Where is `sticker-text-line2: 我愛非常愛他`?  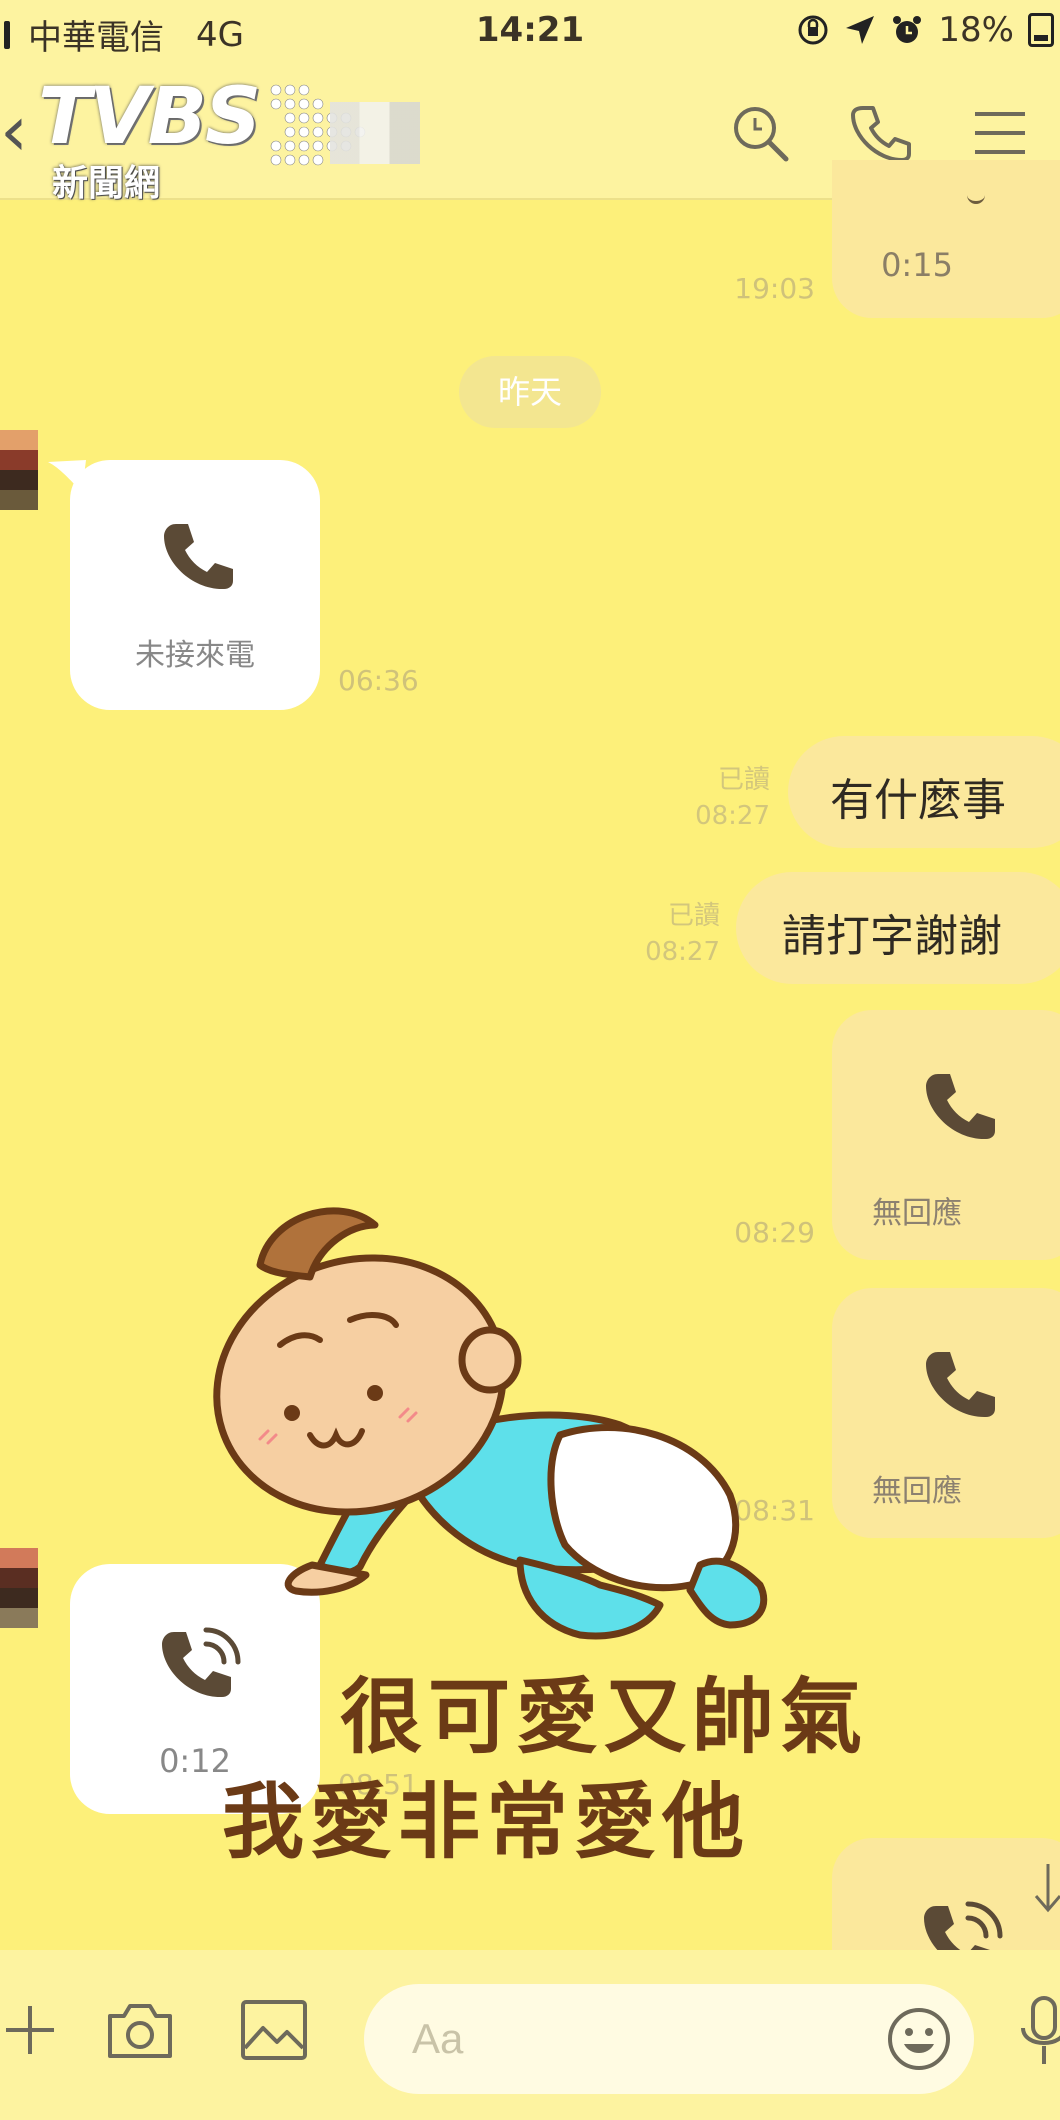 sticker-text-line2: 我愛非常愛他 is located at coordinates (486, 1822).